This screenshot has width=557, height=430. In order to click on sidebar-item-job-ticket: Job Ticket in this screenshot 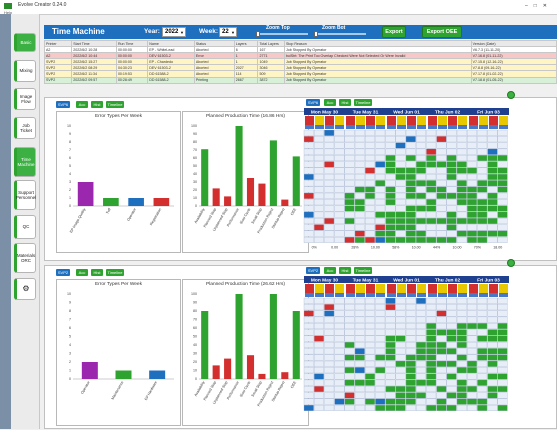, I will do `click(25, 128)`.